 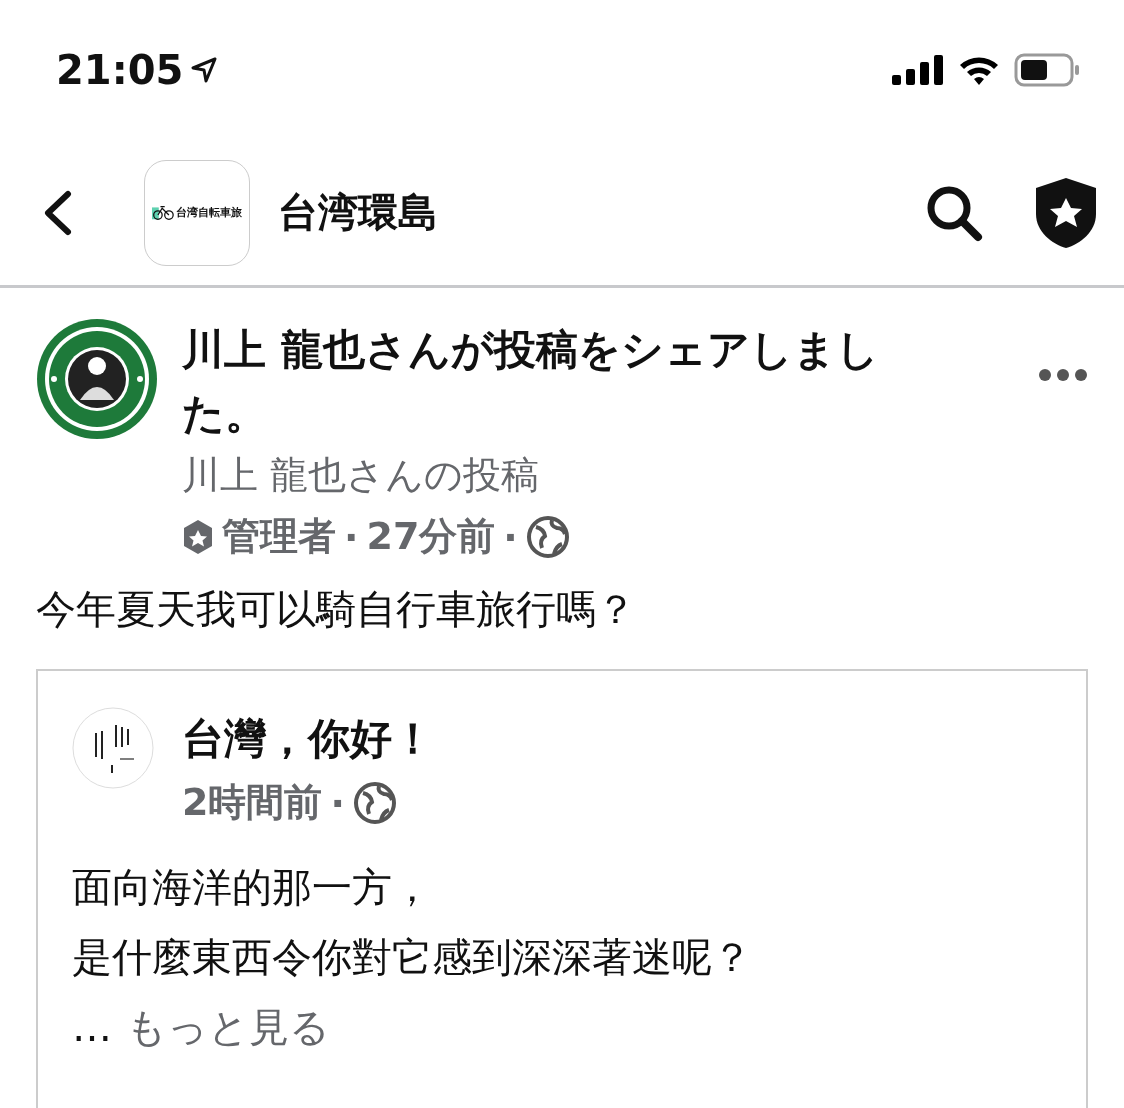 What do you see at coordinates (979, 70) in the screenshot?
I see `wifi-icon` at bounding box center [979, 70].